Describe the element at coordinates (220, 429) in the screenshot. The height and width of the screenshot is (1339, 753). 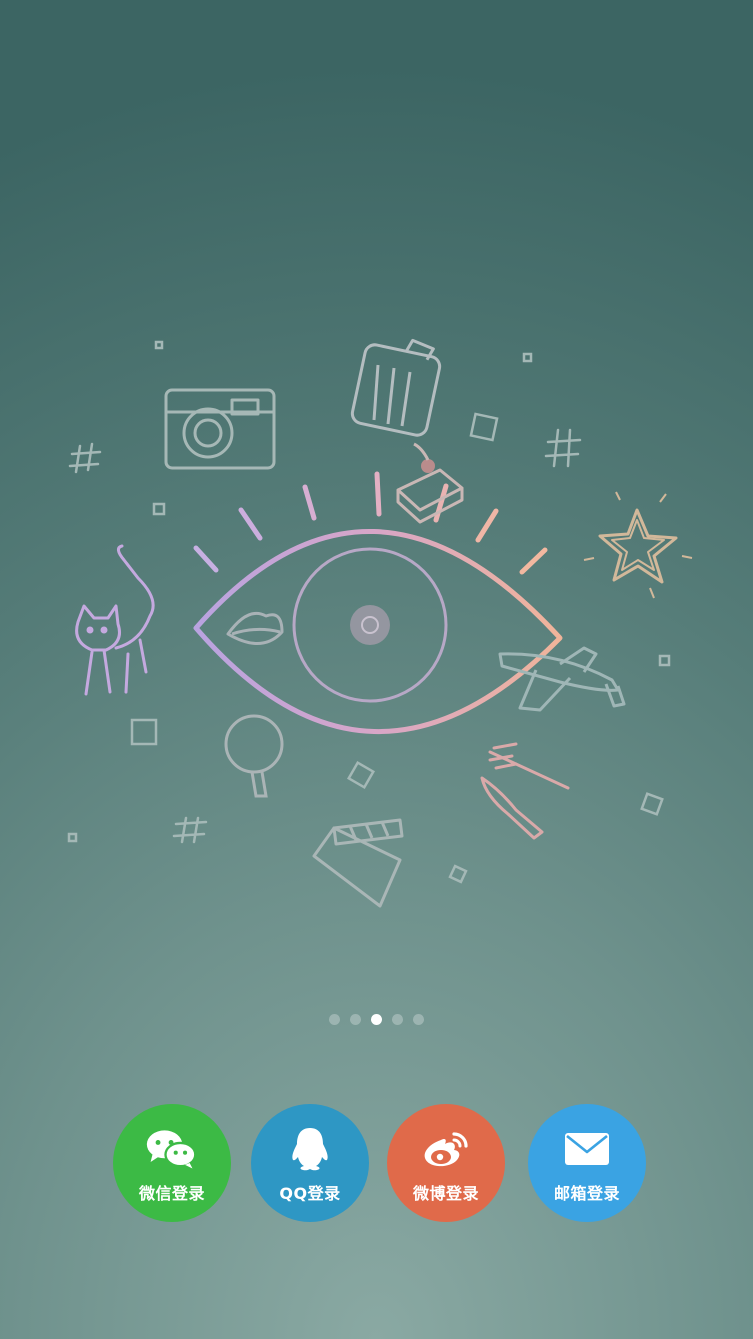
I see `camera-doodle` at that location.